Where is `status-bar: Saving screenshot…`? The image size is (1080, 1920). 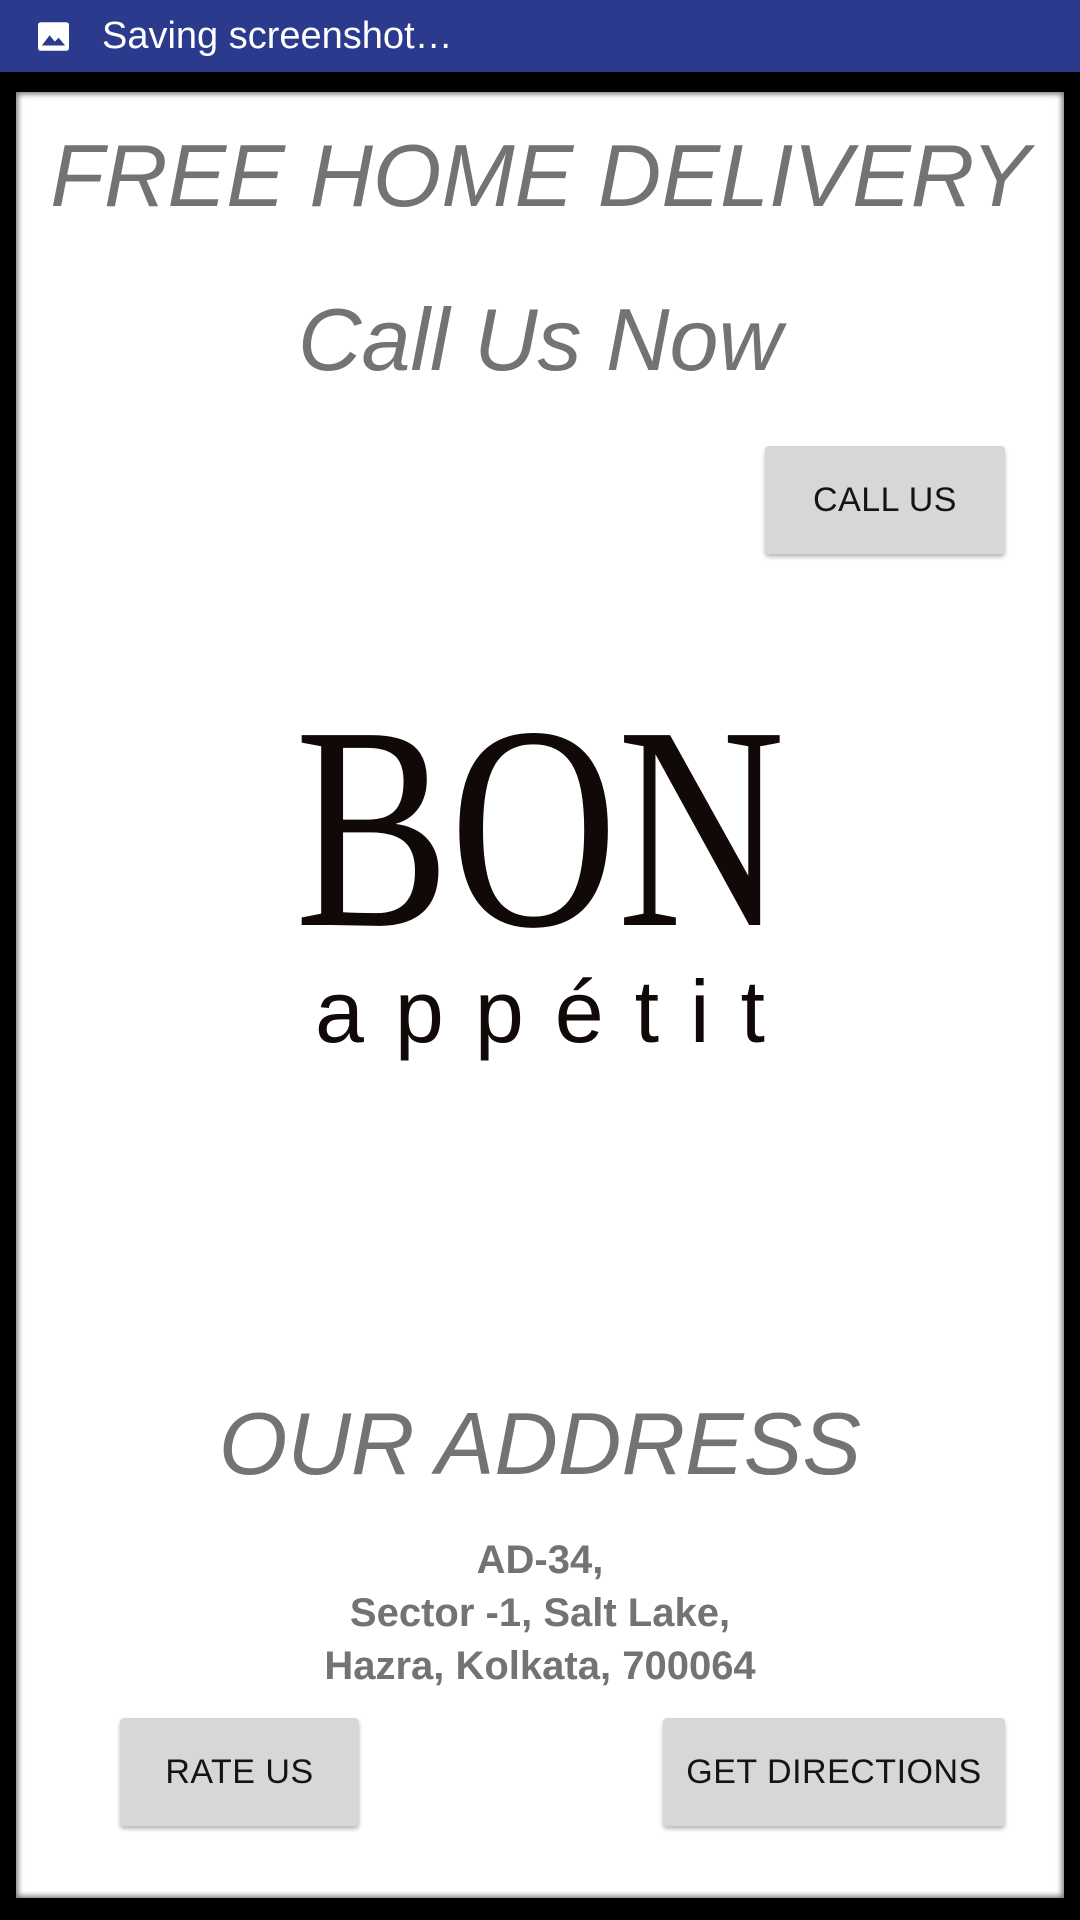
status-bar: Saving screenshot… is located at coordinates (540, 36).